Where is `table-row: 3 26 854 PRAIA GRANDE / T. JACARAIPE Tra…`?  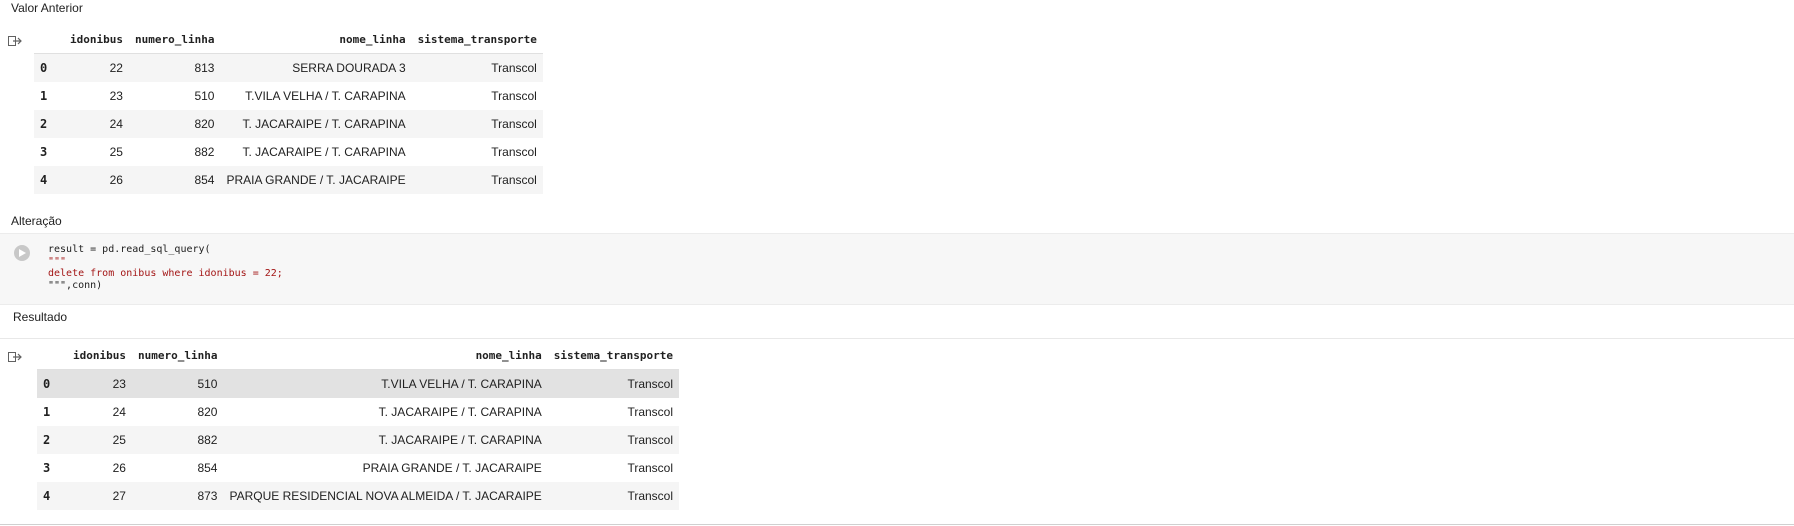 table-row: 3 26 854 PRAIA GRANDE / T. JACARAIPE Tra… is located at coordinates (358, 468).